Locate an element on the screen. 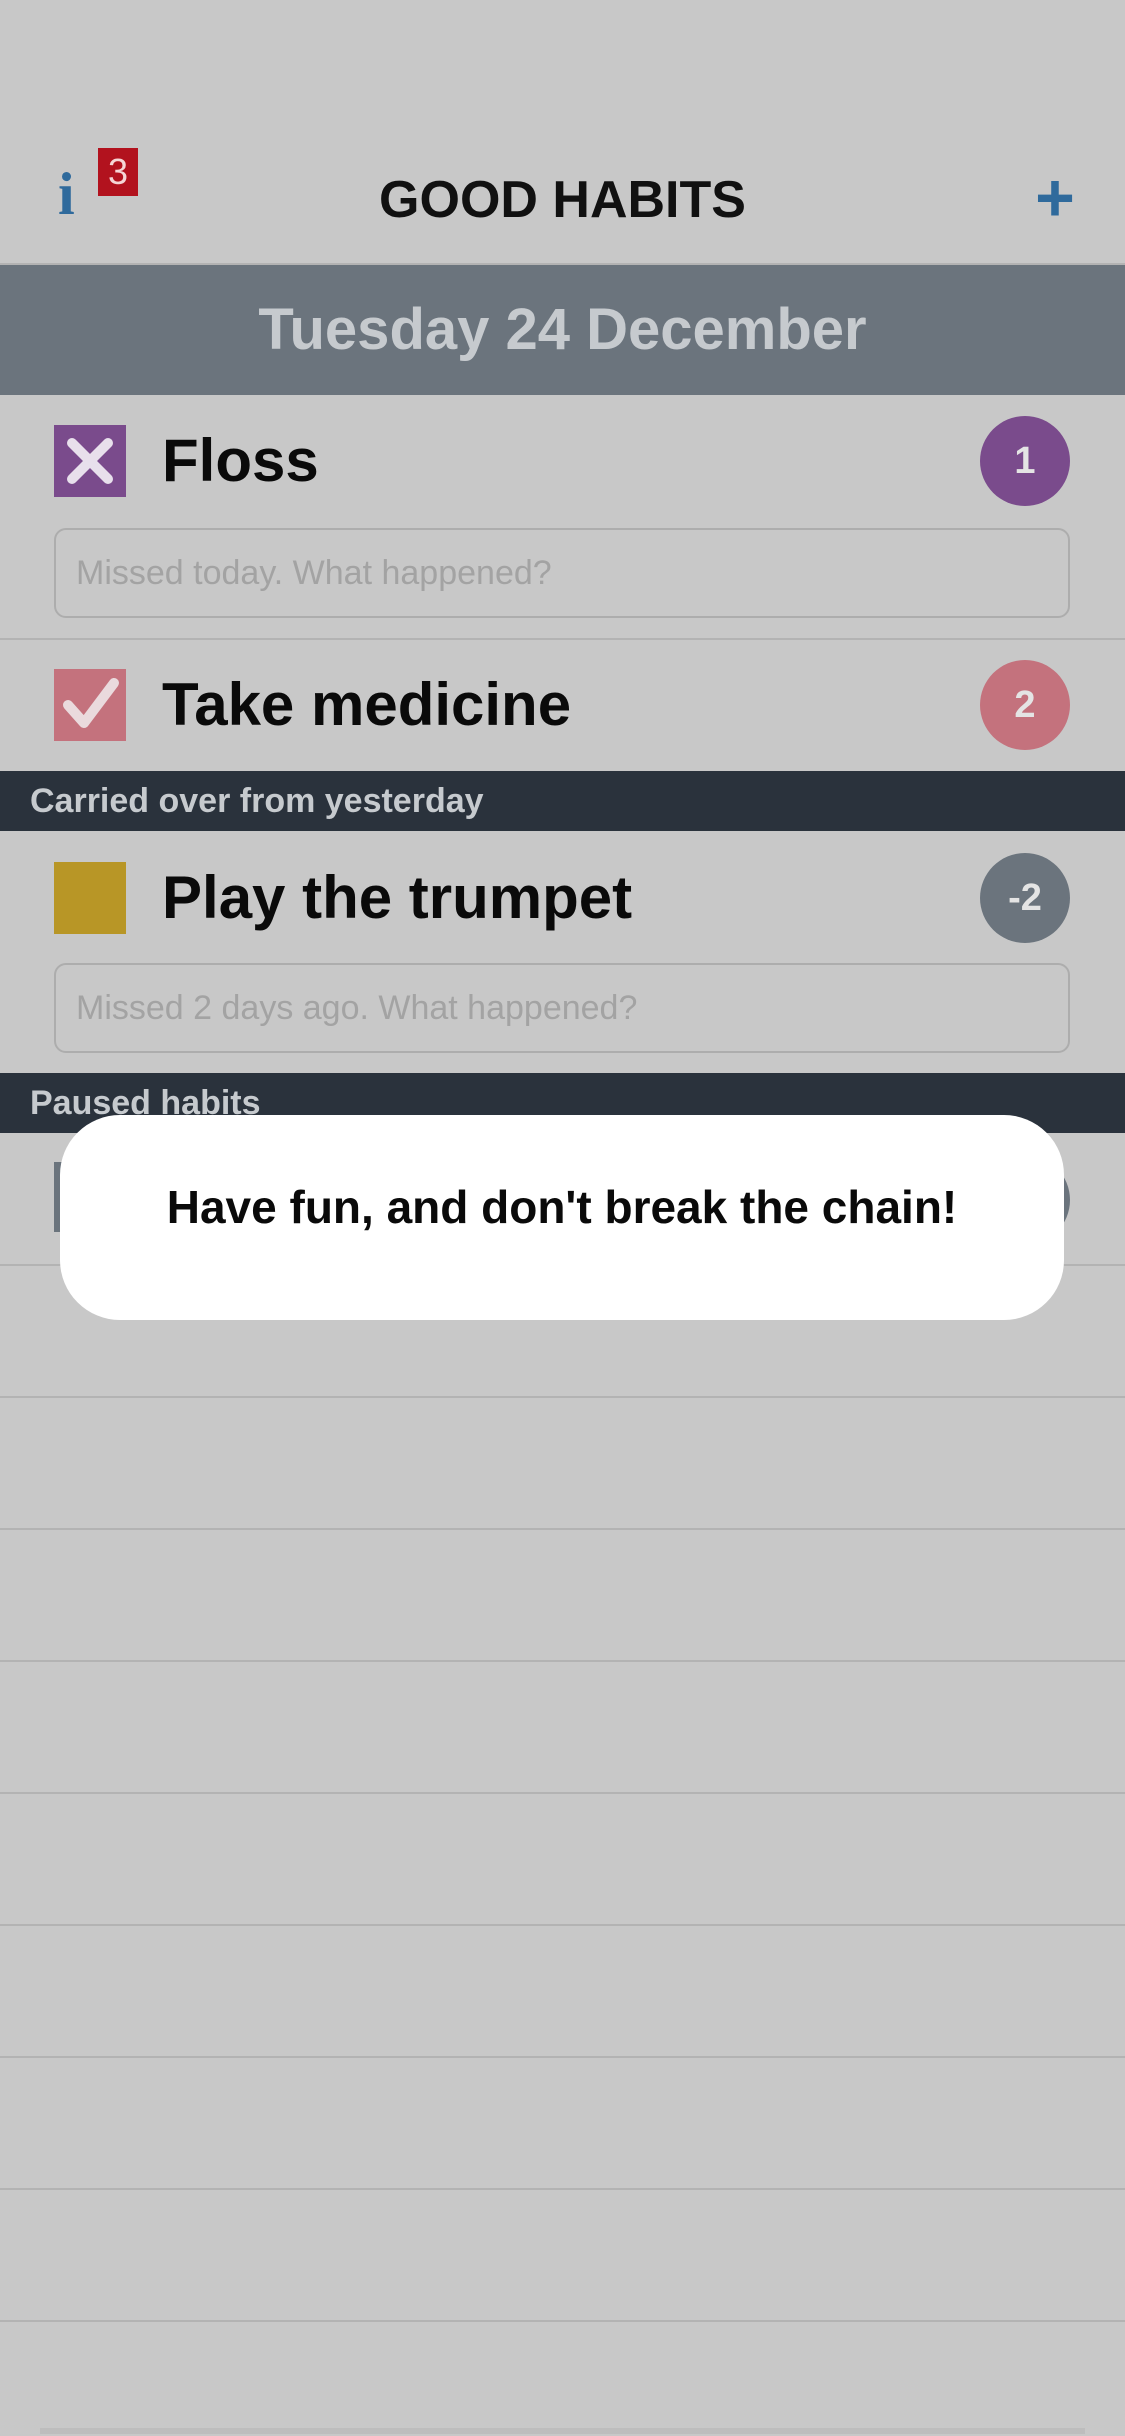 The height and width of the screenshot is (2436, 1125). toast: Have fun, and don't break the chain! is located at coordinates (562, 1217).